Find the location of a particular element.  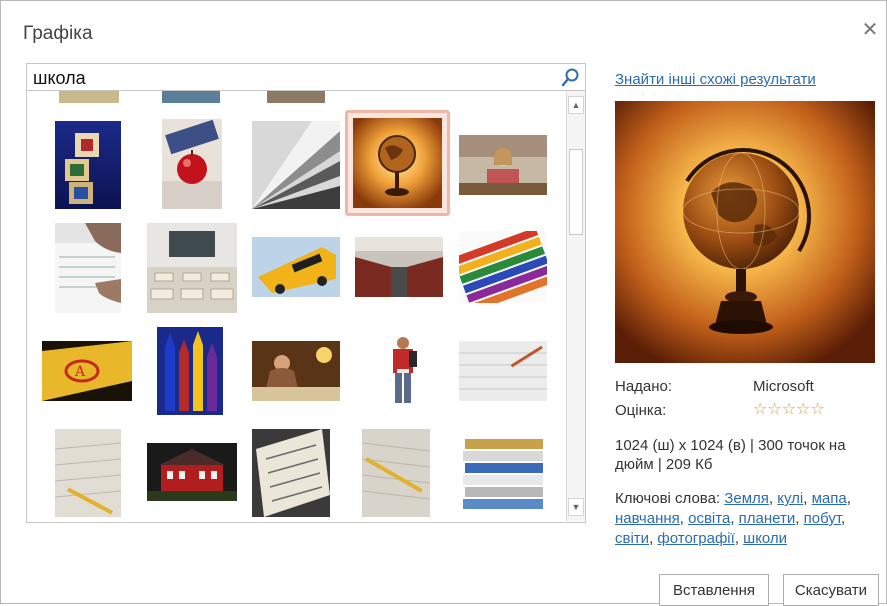

thumbnail-pencil-notebook is located at coordinates (503, 371).